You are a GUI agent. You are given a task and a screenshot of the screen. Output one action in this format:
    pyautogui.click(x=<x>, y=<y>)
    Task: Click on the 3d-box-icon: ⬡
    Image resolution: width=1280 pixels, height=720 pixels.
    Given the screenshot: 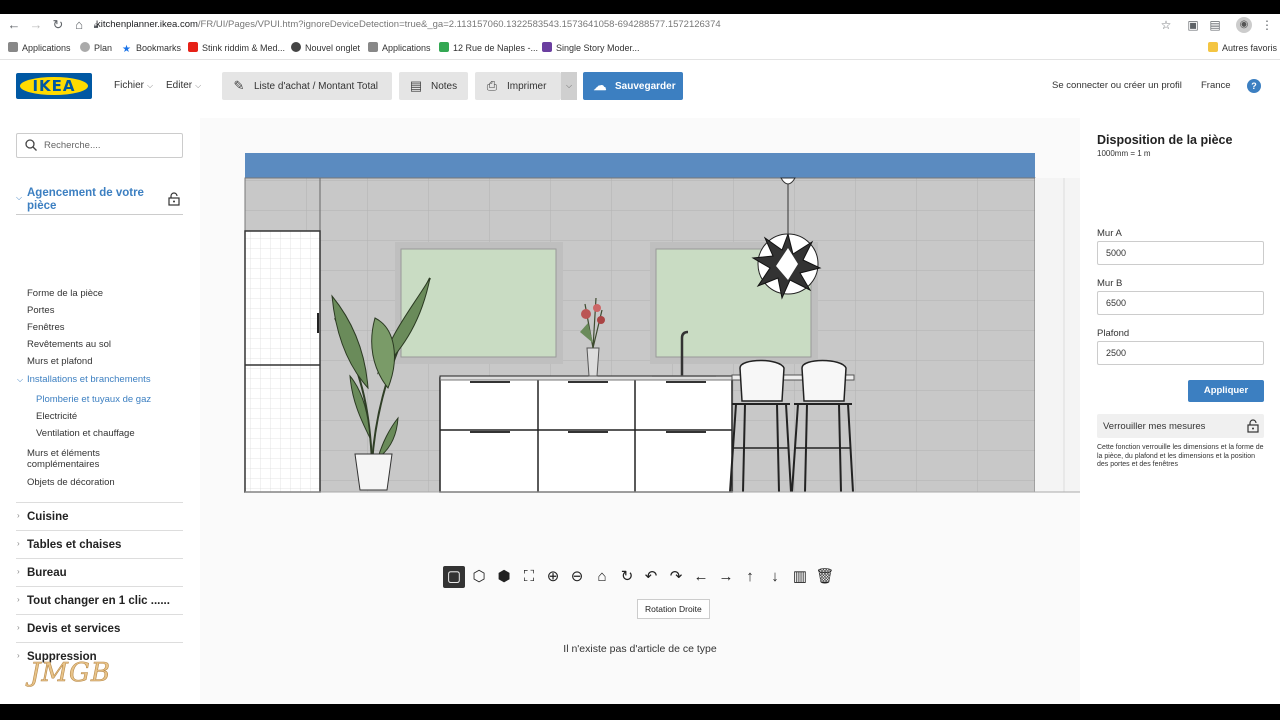 What is the action you would take?
    pyautogui.click(x=479, y=577)
    